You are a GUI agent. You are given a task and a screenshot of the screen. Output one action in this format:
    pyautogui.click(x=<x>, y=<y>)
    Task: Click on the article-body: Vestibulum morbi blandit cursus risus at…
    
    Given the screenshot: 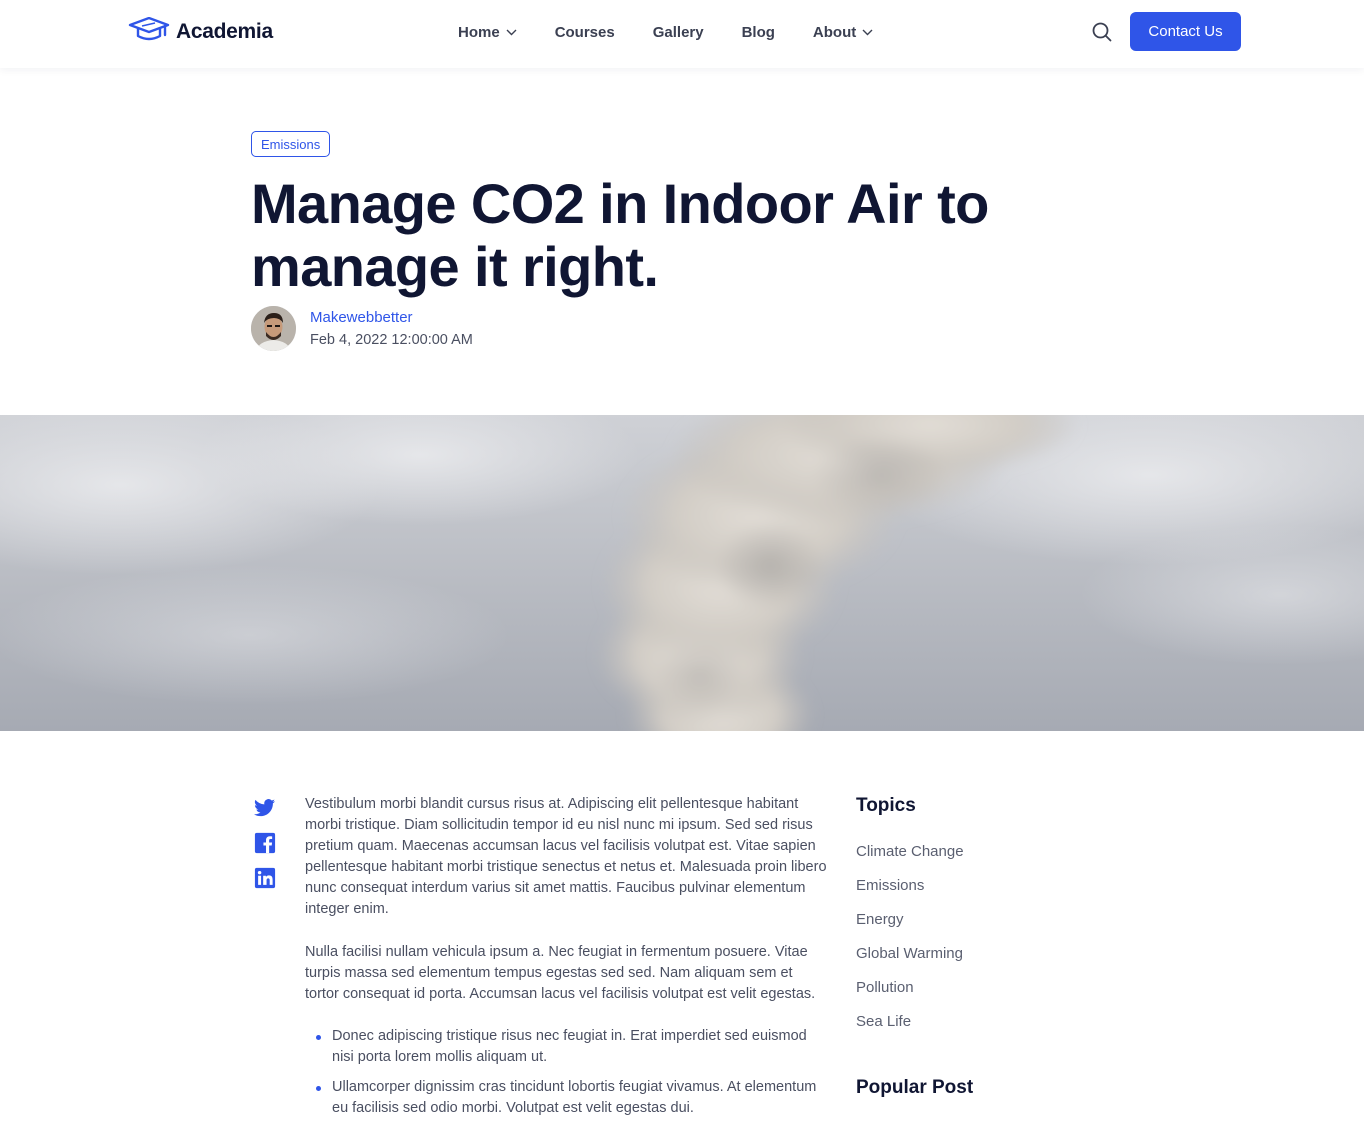 What is the action you would take?
    pyautogui.click(x=567, y=958)
    